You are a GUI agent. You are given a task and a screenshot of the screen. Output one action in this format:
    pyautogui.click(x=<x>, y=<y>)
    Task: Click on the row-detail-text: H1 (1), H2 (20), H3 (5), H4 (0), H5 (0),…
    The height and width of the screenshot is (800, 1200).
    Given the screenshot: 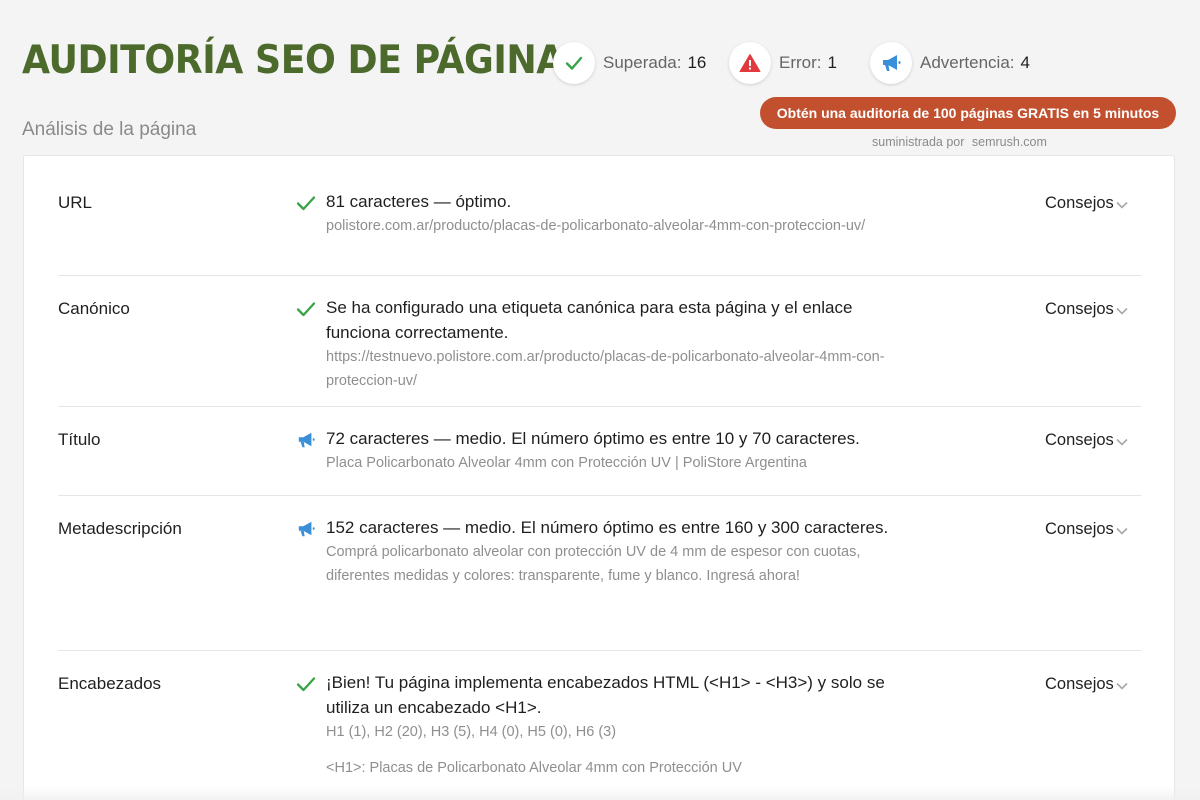 What is the action you would take?
    pyautogui.click(x=471, y=732)
    